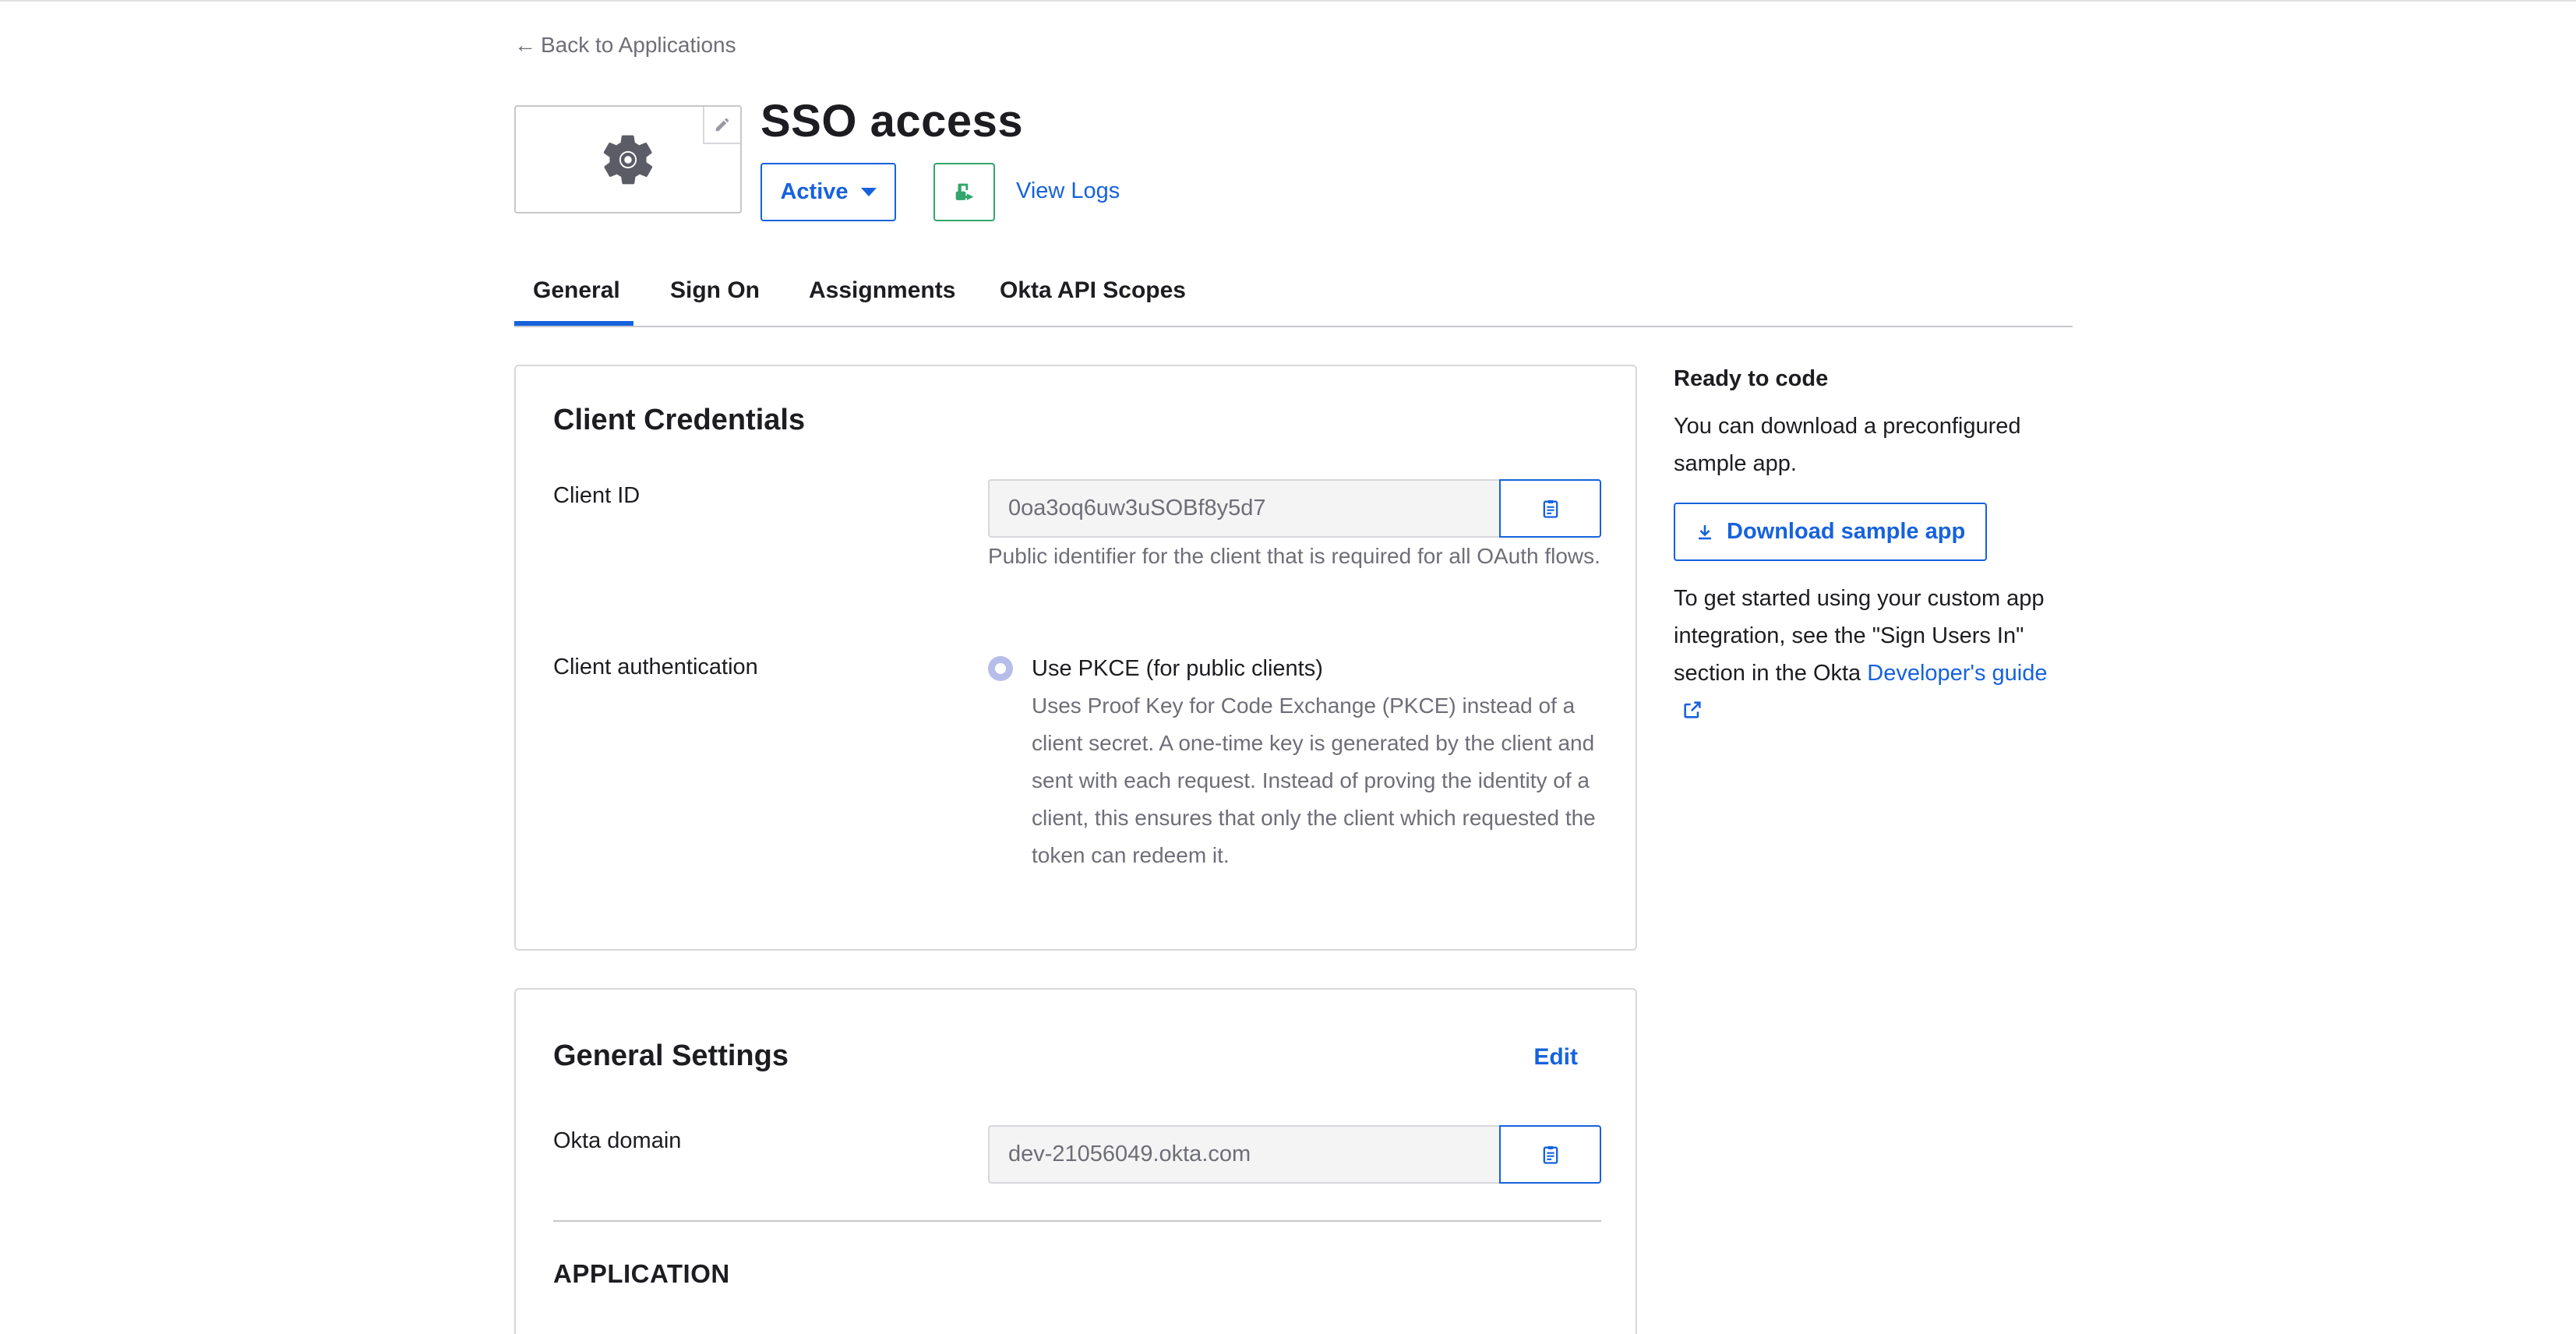 Image resolution: width=2576 pixels, height=1334 pixels. I want to click on push-groups-button, so click(964, 192).